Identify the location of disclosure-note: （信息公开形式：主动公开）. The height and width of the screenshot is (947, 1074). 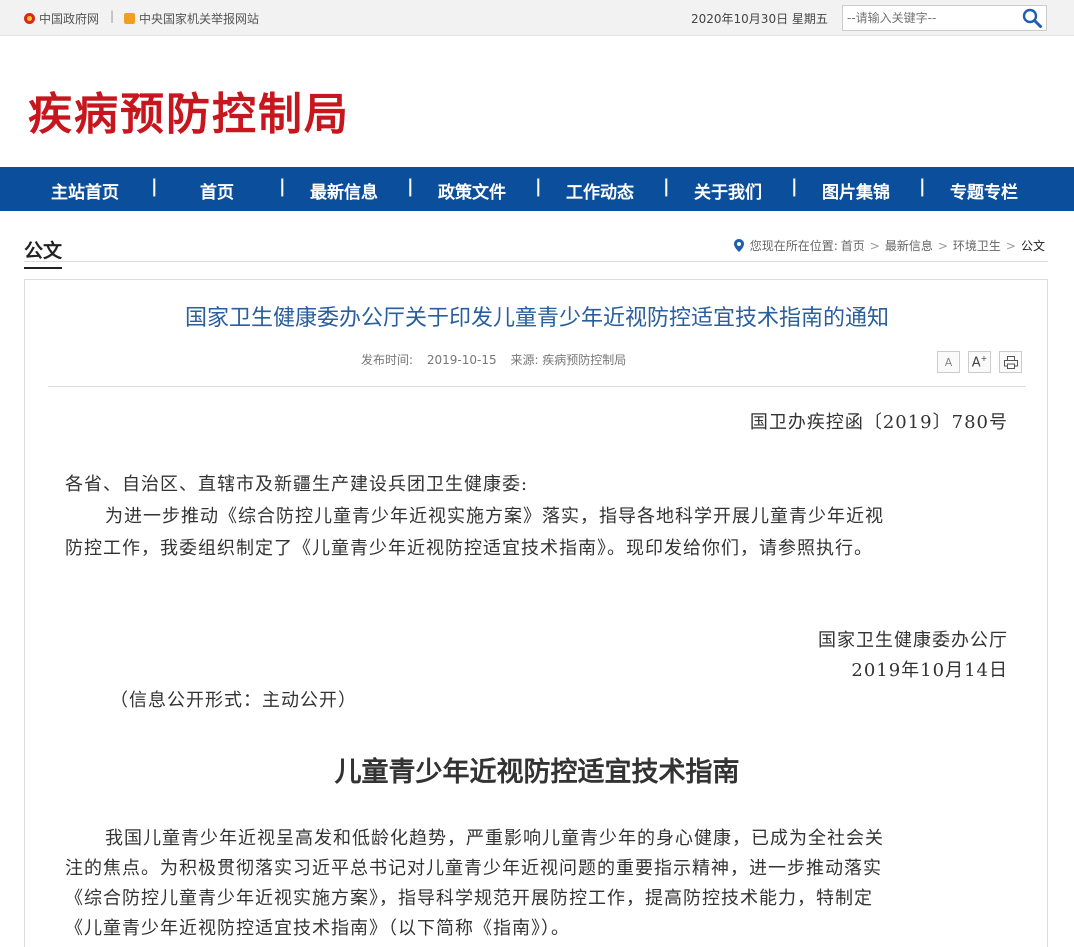
(233, 700).